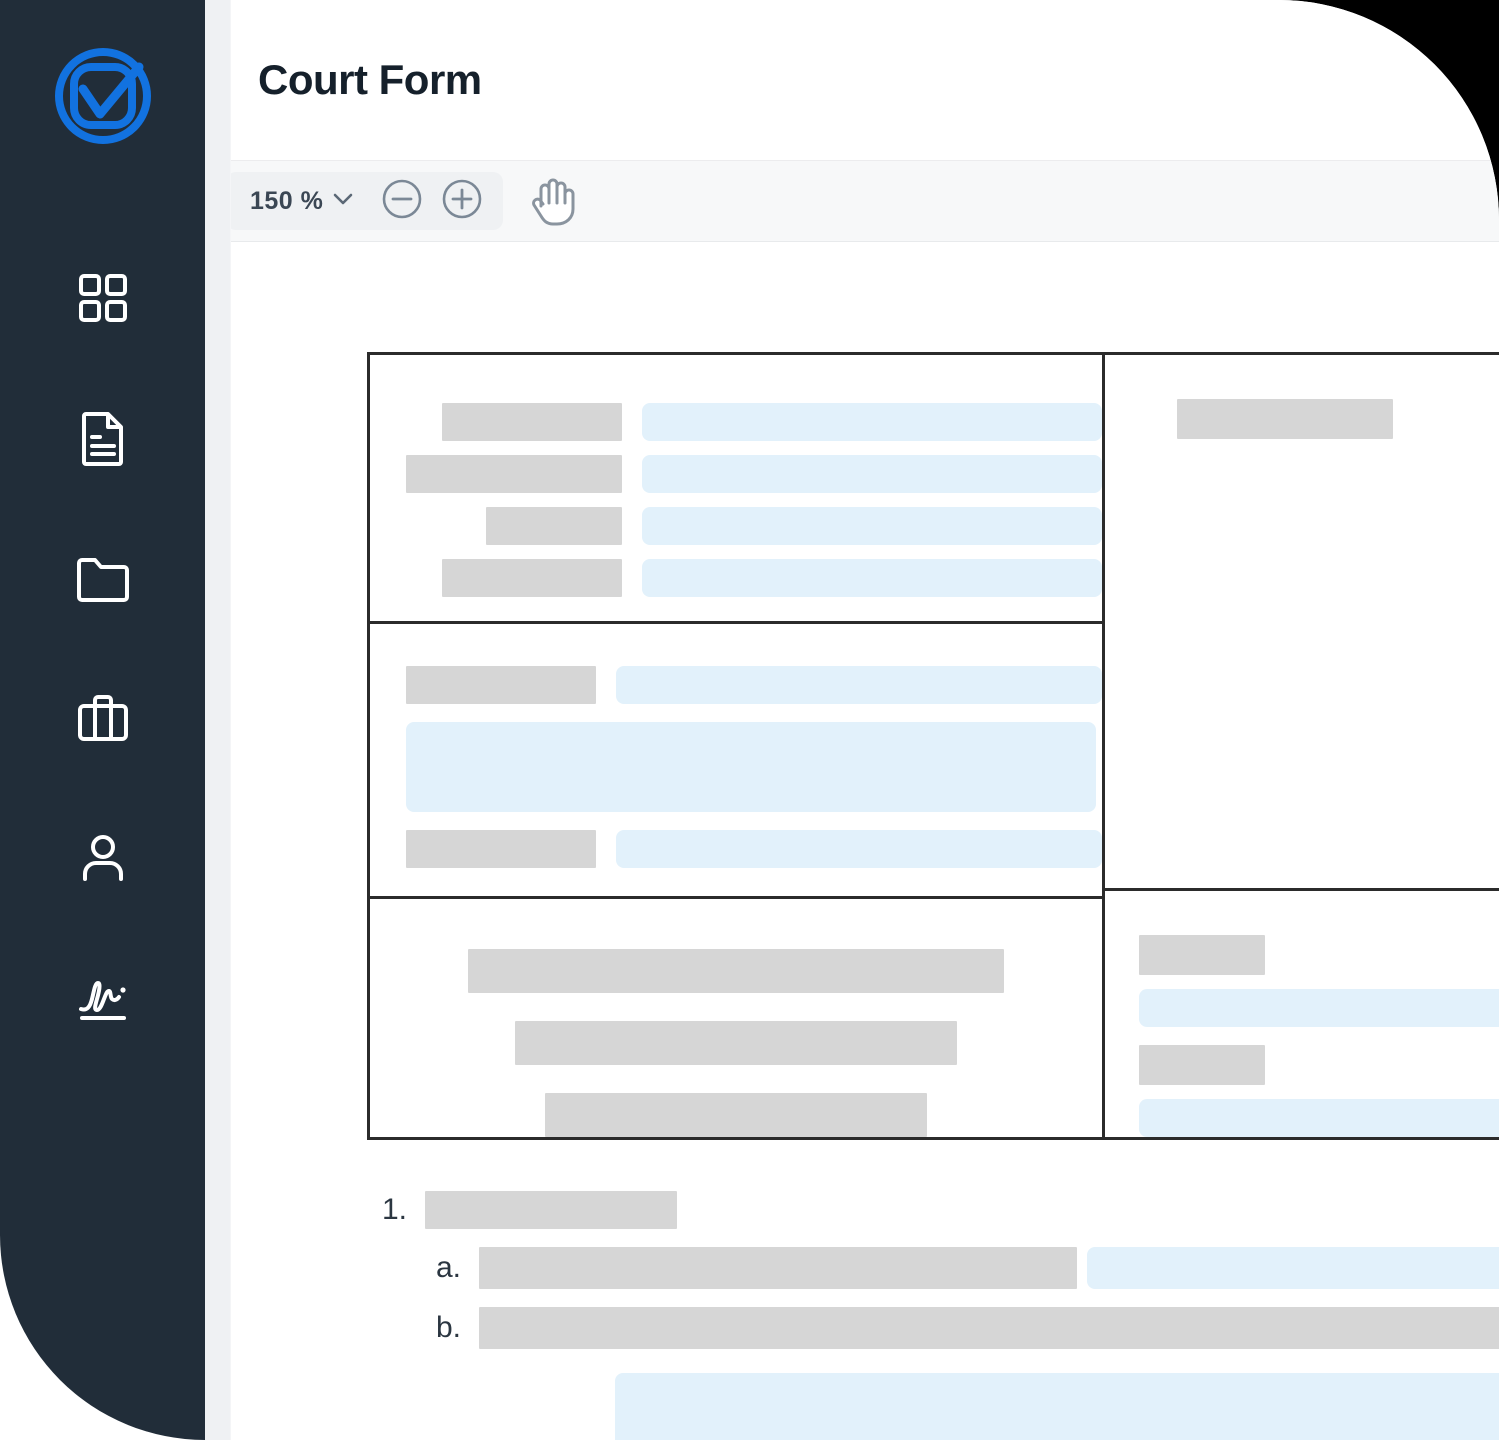  I want to click on minus-circle-icon, so click(402, 201).